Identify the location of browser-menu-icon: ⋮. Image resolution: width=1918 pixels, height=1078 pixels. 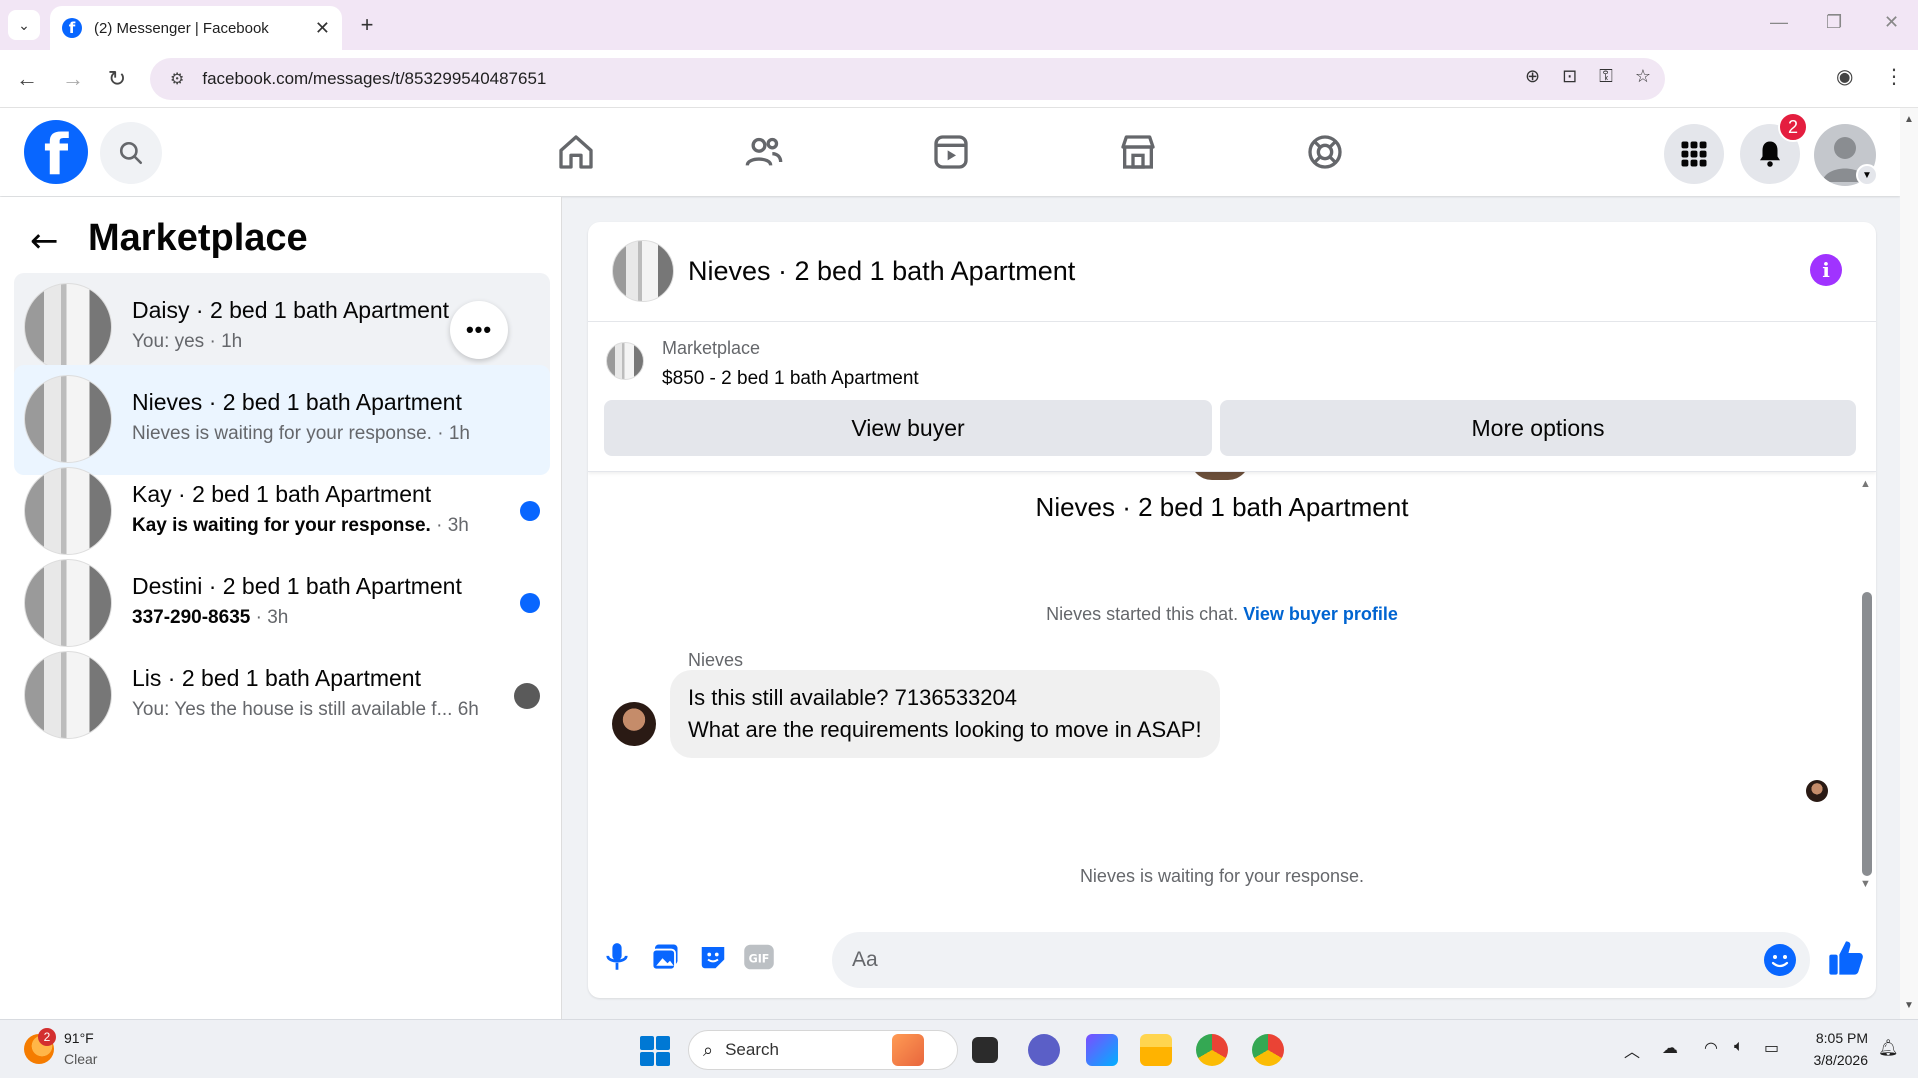
(1894, 76).